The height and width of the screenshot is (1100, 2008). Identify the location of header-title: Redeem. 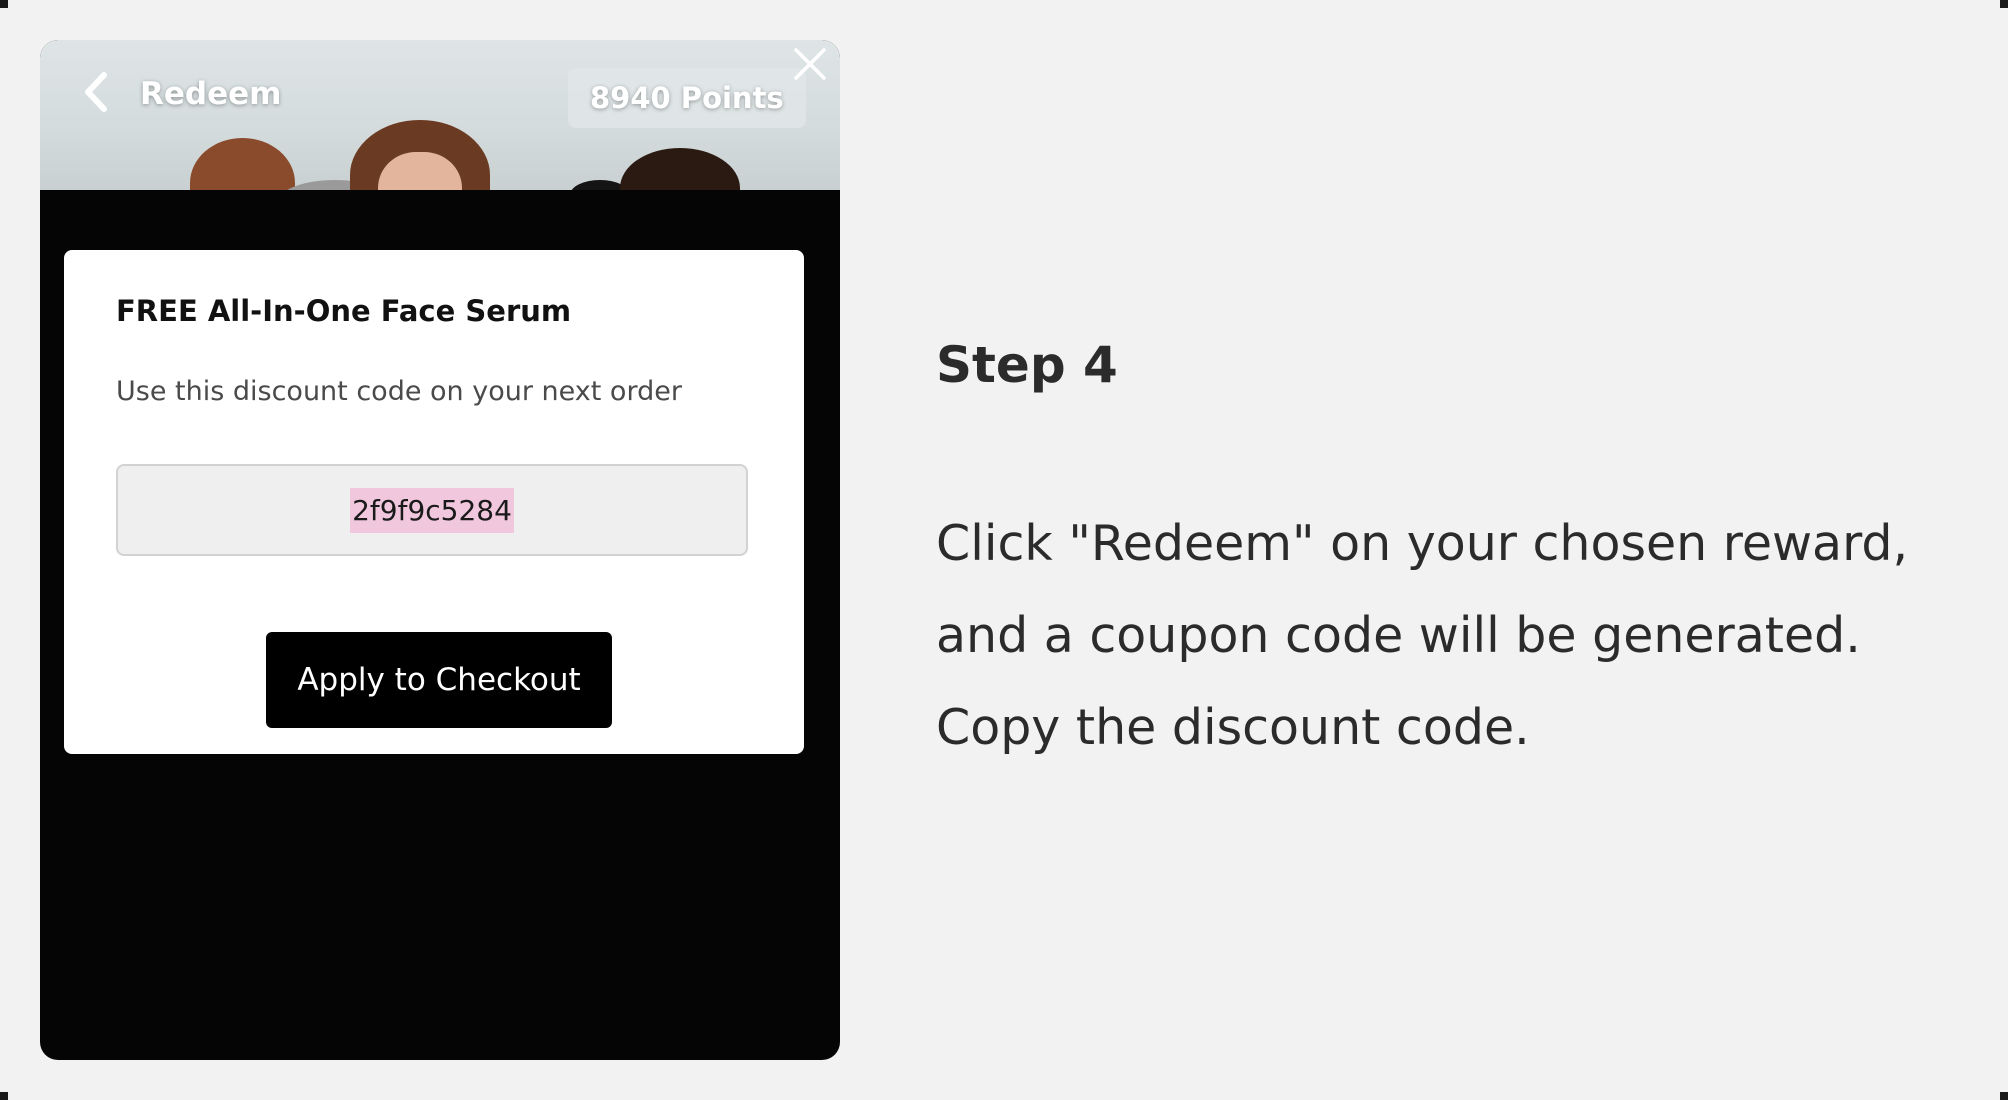
(211, 94).